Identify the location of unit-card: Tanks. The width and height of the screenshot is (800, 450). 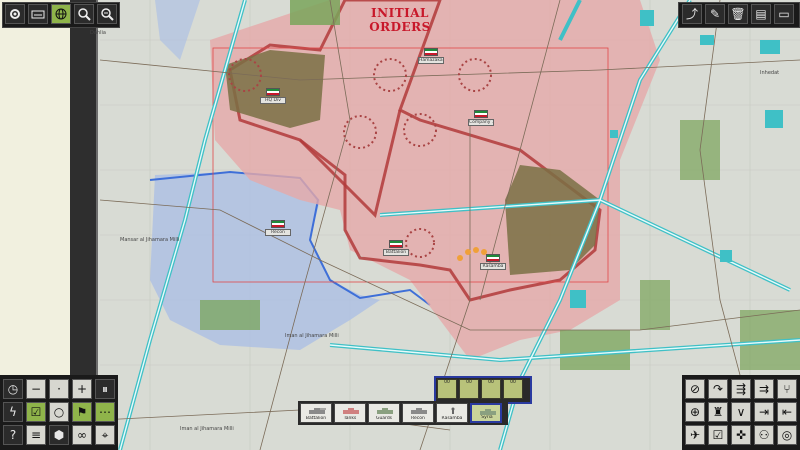
(350, 413).